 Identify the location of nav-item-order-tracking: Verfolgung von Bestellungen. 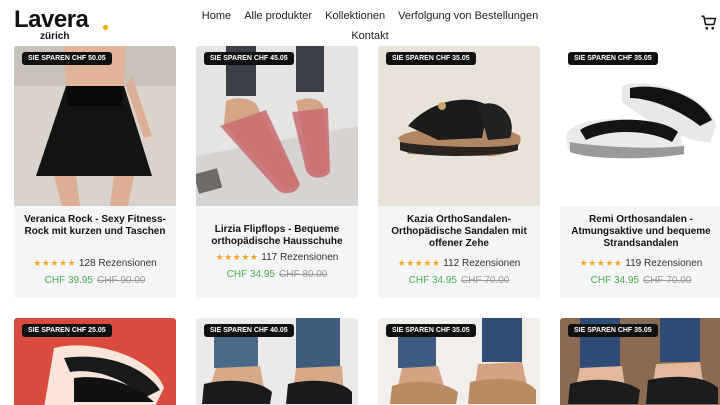
(468, 16).